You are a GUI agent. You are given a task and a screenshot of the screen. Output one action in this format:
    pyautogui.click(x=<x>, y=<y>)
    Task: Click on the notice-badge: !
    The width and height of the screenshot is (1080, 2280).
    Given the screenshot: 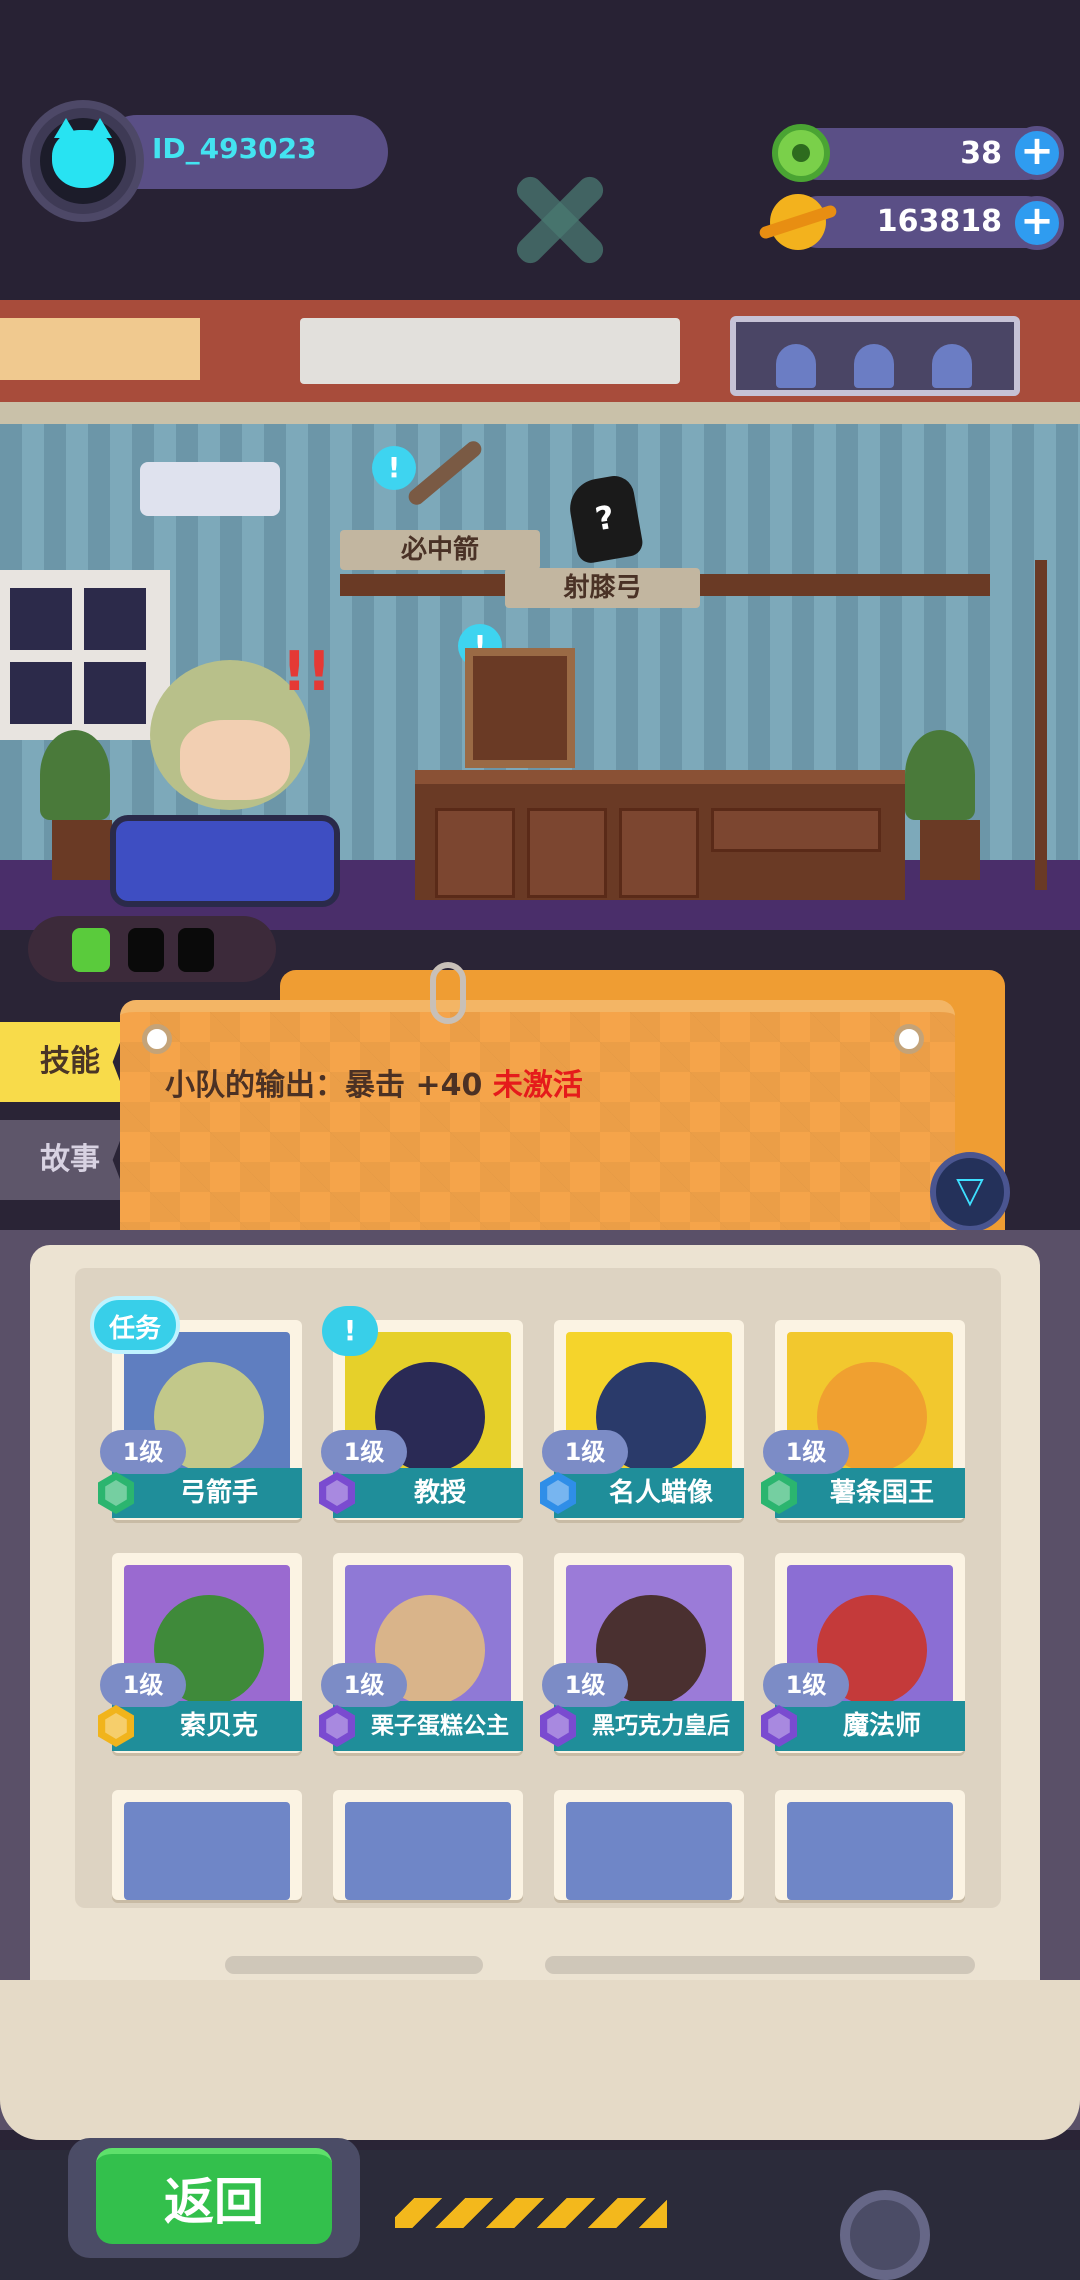 What is the action you would take?
    pyautogui.click(x=350, y=1331)
    